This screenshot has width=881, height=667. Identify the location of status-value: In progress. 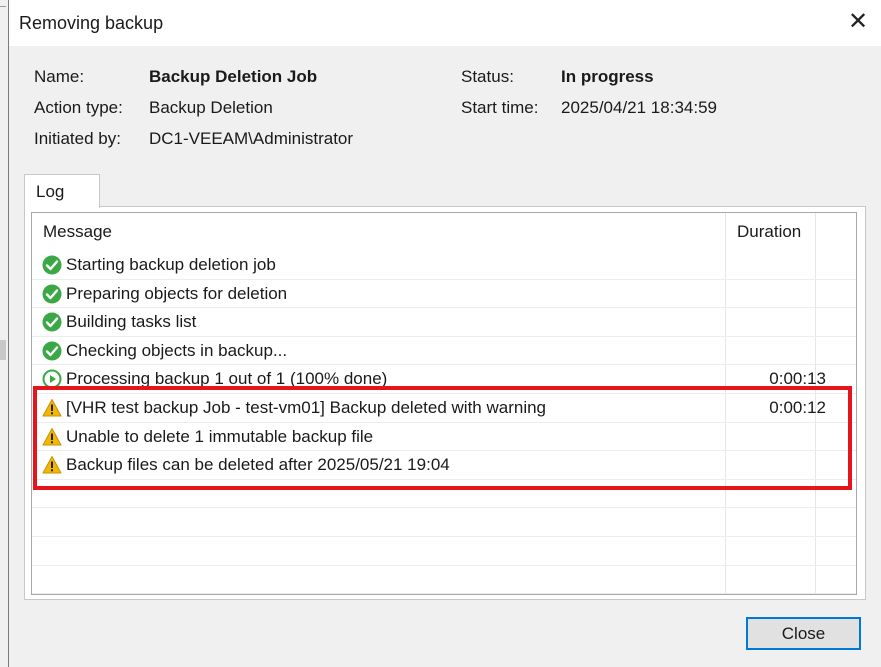
(607, 76).